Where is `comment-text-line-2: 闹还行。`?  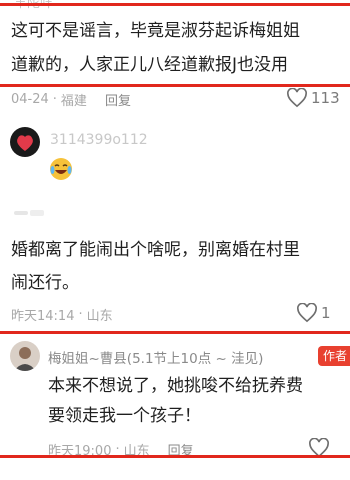
comment-text-line-2: 闹还行。 is located at coordinates (45, 283).